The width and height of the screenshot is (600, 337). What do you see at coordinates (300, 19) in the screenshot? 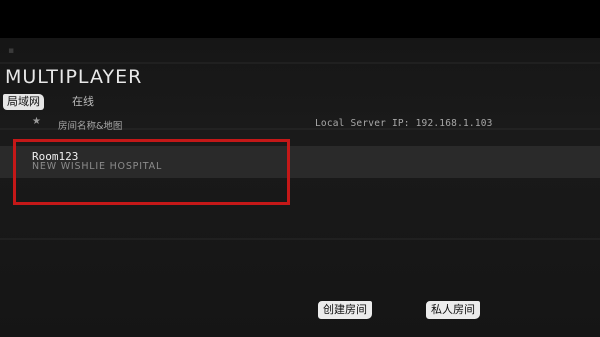
I see `top-black-bar` at bounding box center [300, 19].